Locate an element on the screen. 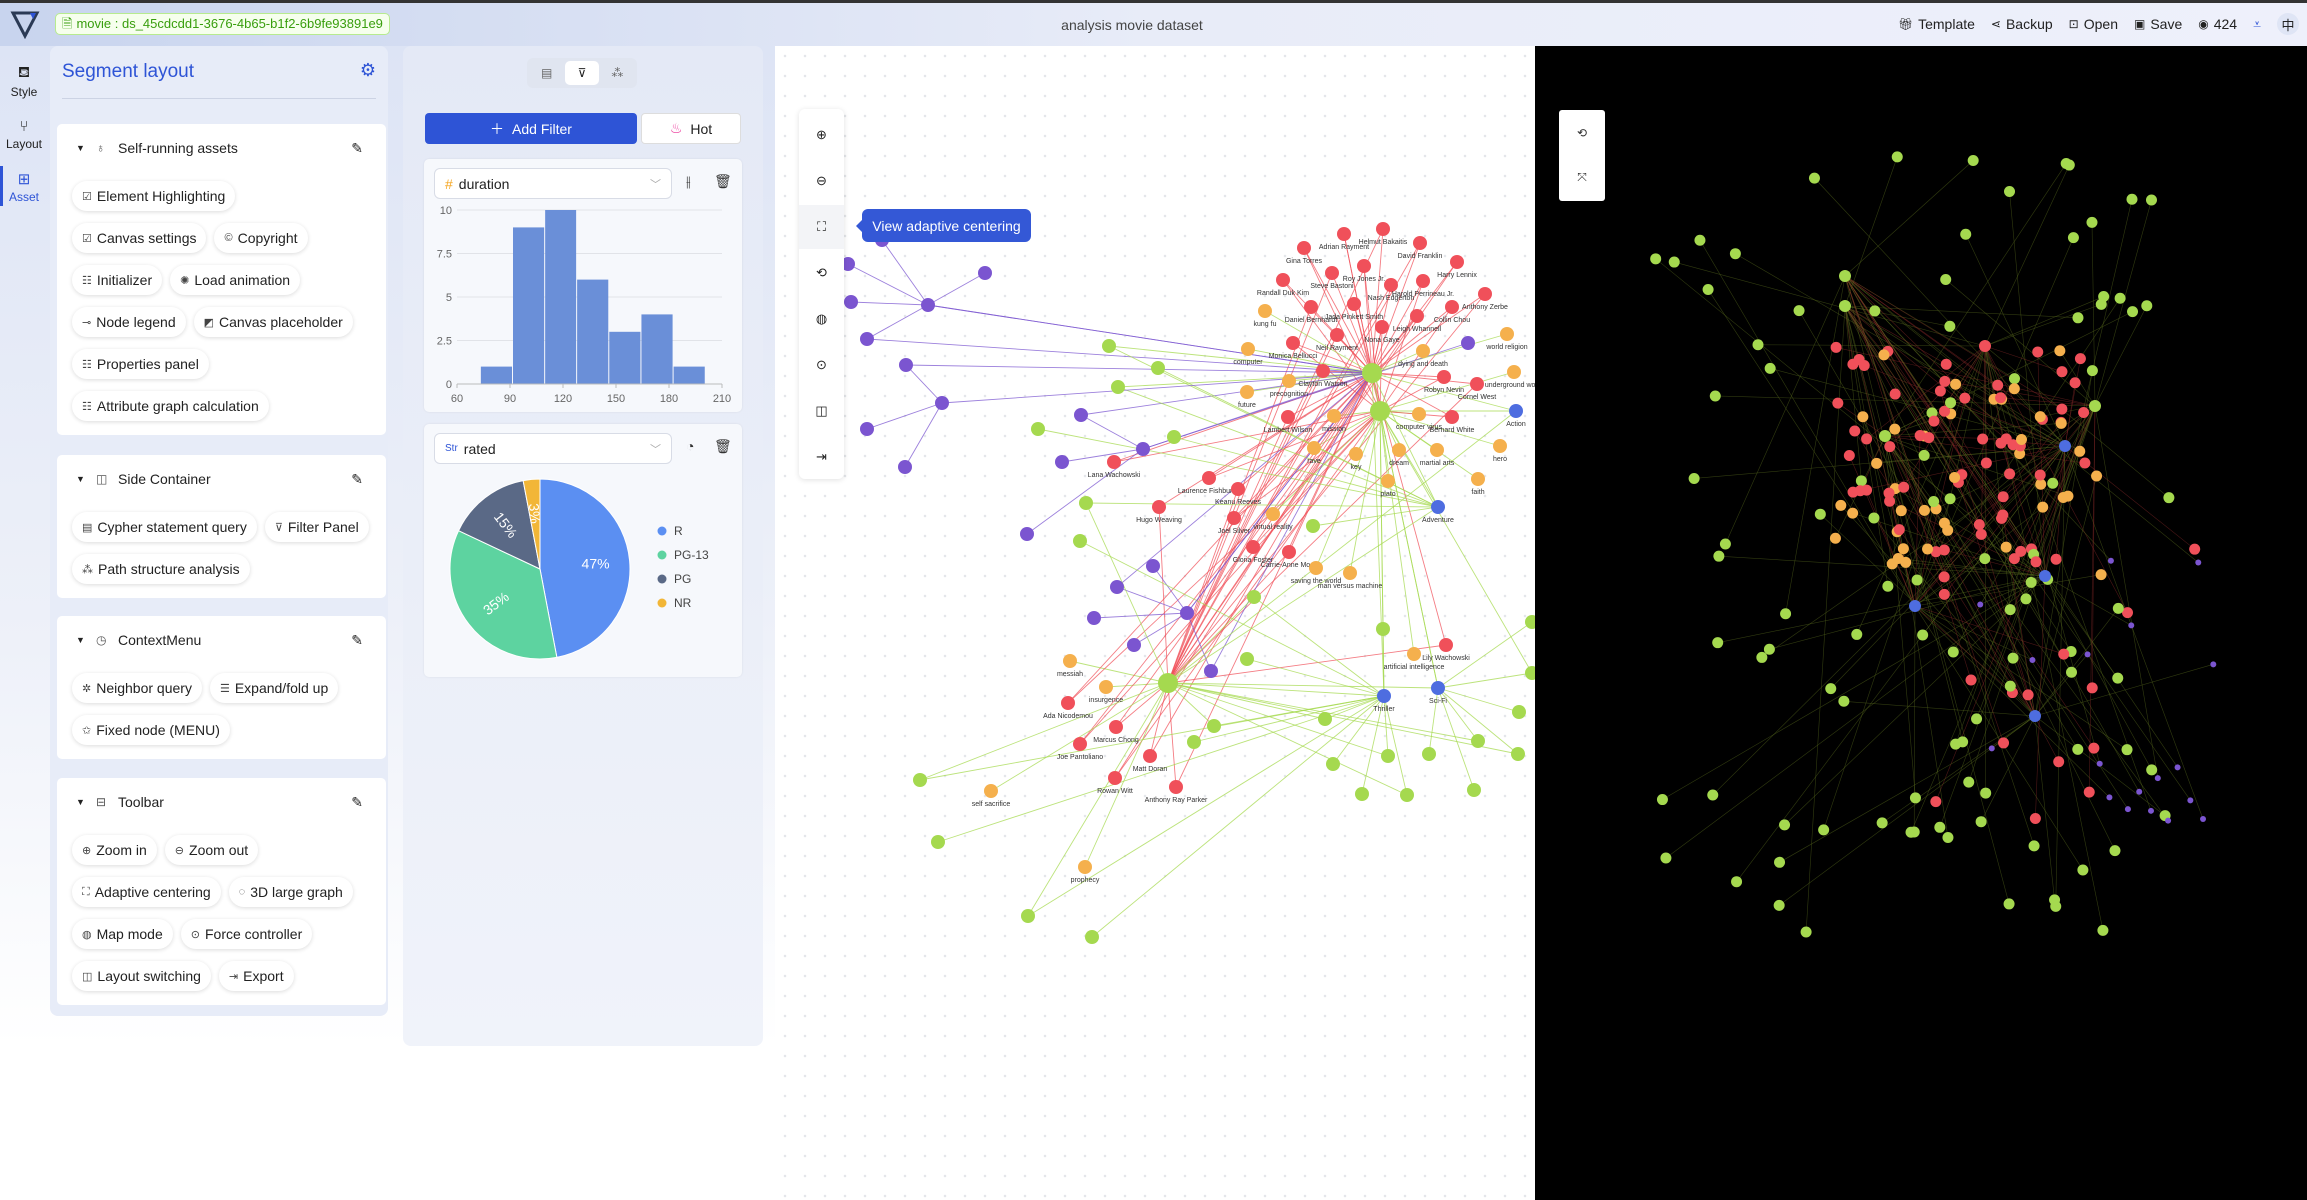 This screenshot has width=2307, height=1200. chip-copyright: © Copyright is located at coordinates (261, 238).